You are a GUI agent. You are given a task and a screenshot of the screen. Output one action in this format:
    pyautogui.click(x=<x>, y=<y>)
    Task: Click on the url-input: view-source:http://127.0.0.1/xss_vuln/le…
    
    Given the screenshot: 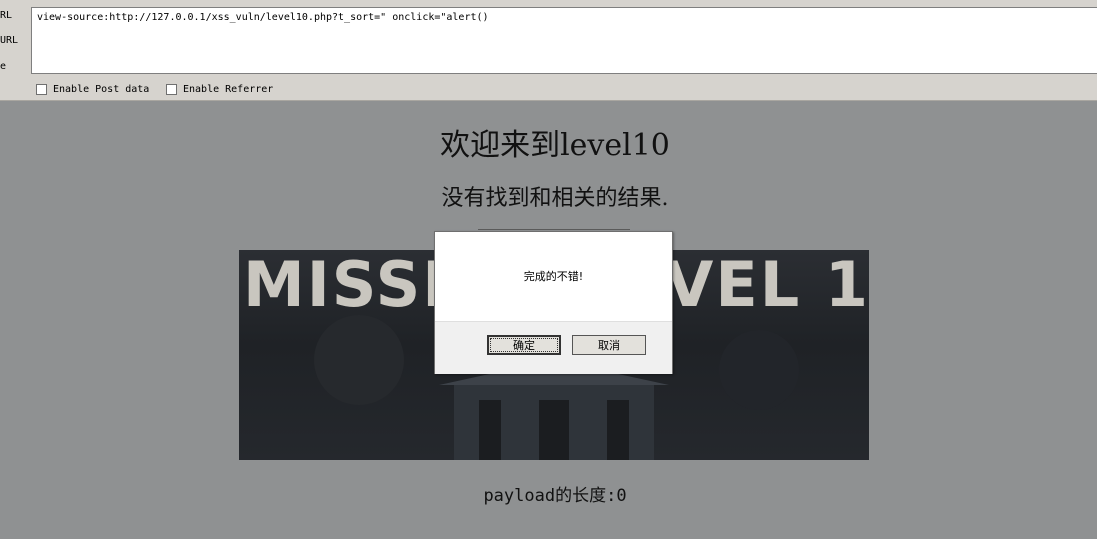 What is the action you would take?
    pyautogui.click(x=564, y=40)
    